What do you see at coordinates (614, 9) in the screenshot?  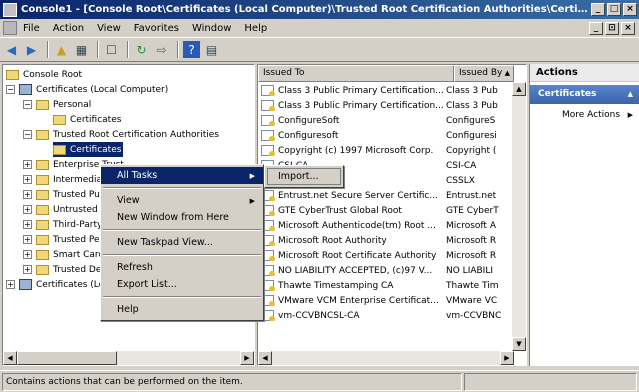 I see `maximize-button: □` at bounding box center [614, 9].